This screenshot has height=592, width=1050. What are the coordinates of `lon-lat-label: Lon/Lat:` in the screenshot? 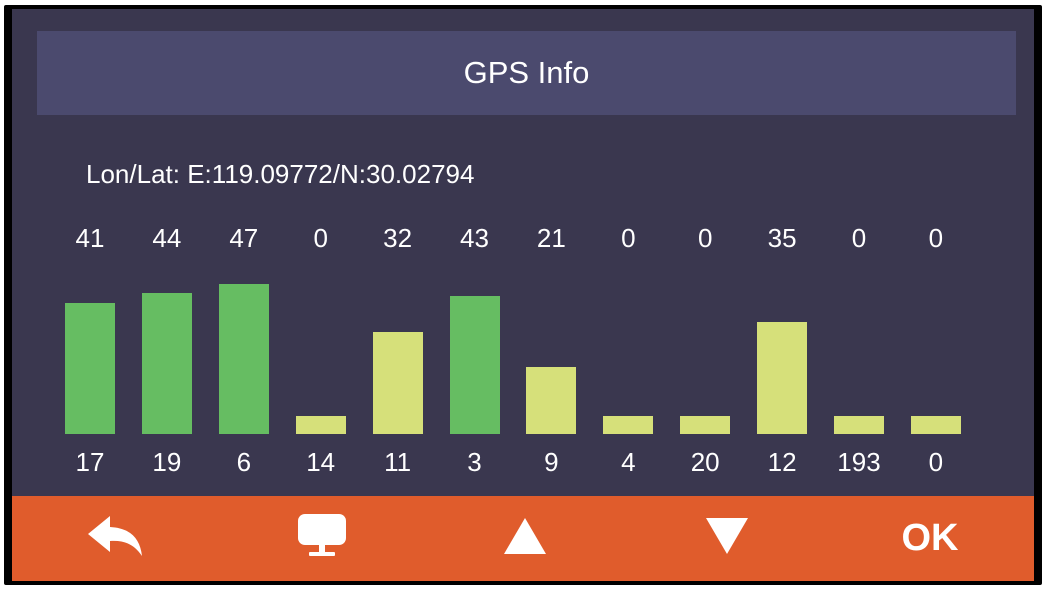 It's located at (133, 174).